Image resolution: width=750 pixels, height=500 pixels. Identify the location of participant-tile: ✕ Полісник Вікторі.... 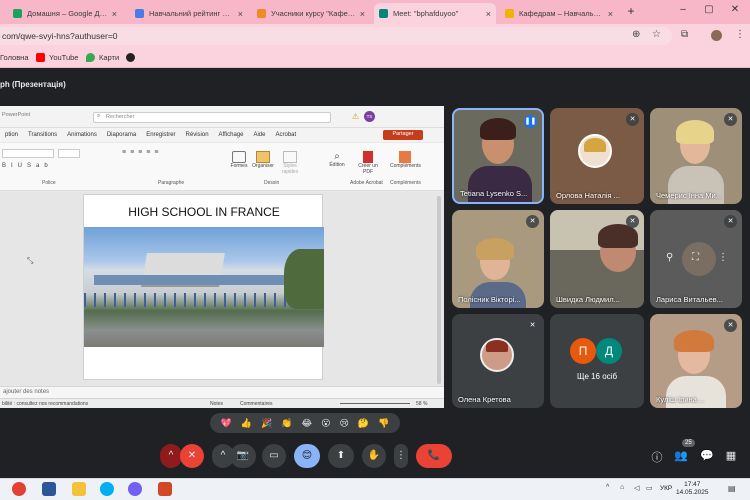
(498, 259).